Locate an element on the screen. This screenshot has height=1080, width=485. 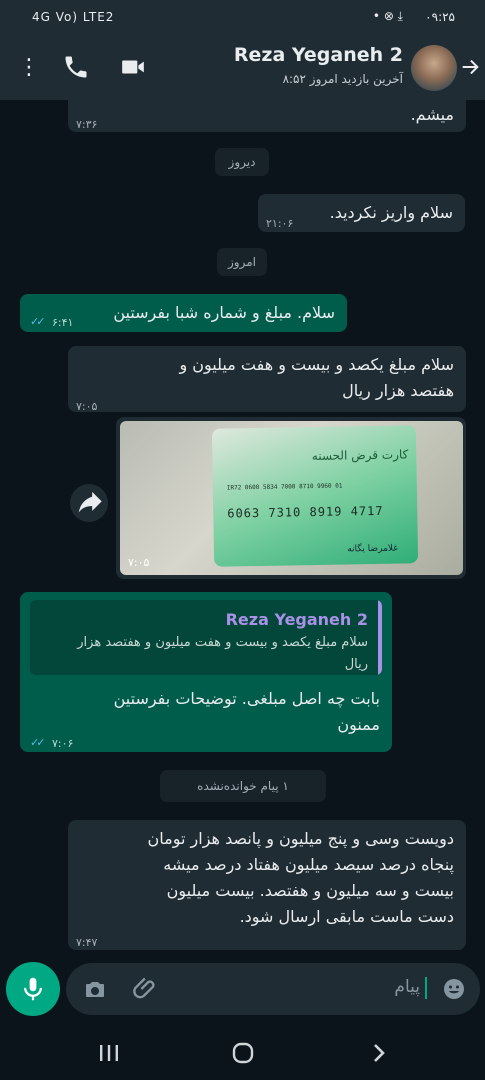
message-input: پیام is located at coordinates (407, 987).